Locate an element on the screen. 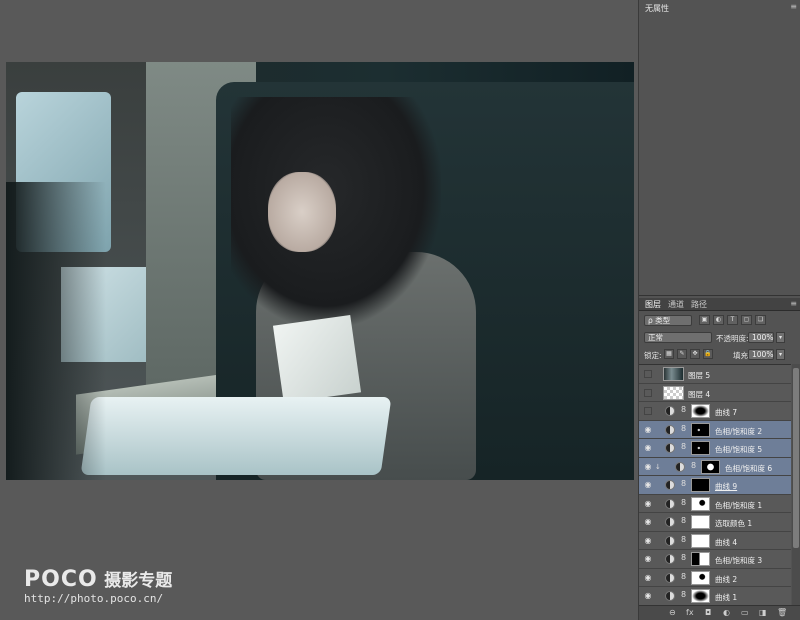 Image resolution: width=800 pixels, height=620 pixels. new-layer-icon: ◨ is located at coordinates (763, 612).